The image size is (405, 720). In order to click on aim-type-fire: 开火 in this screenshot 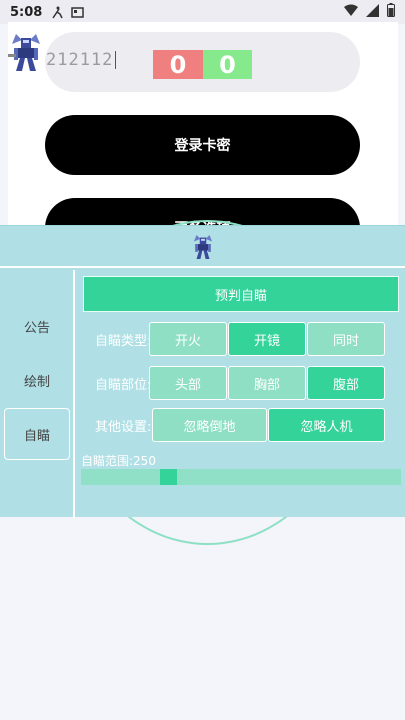, I will do `click(188, 339)`.